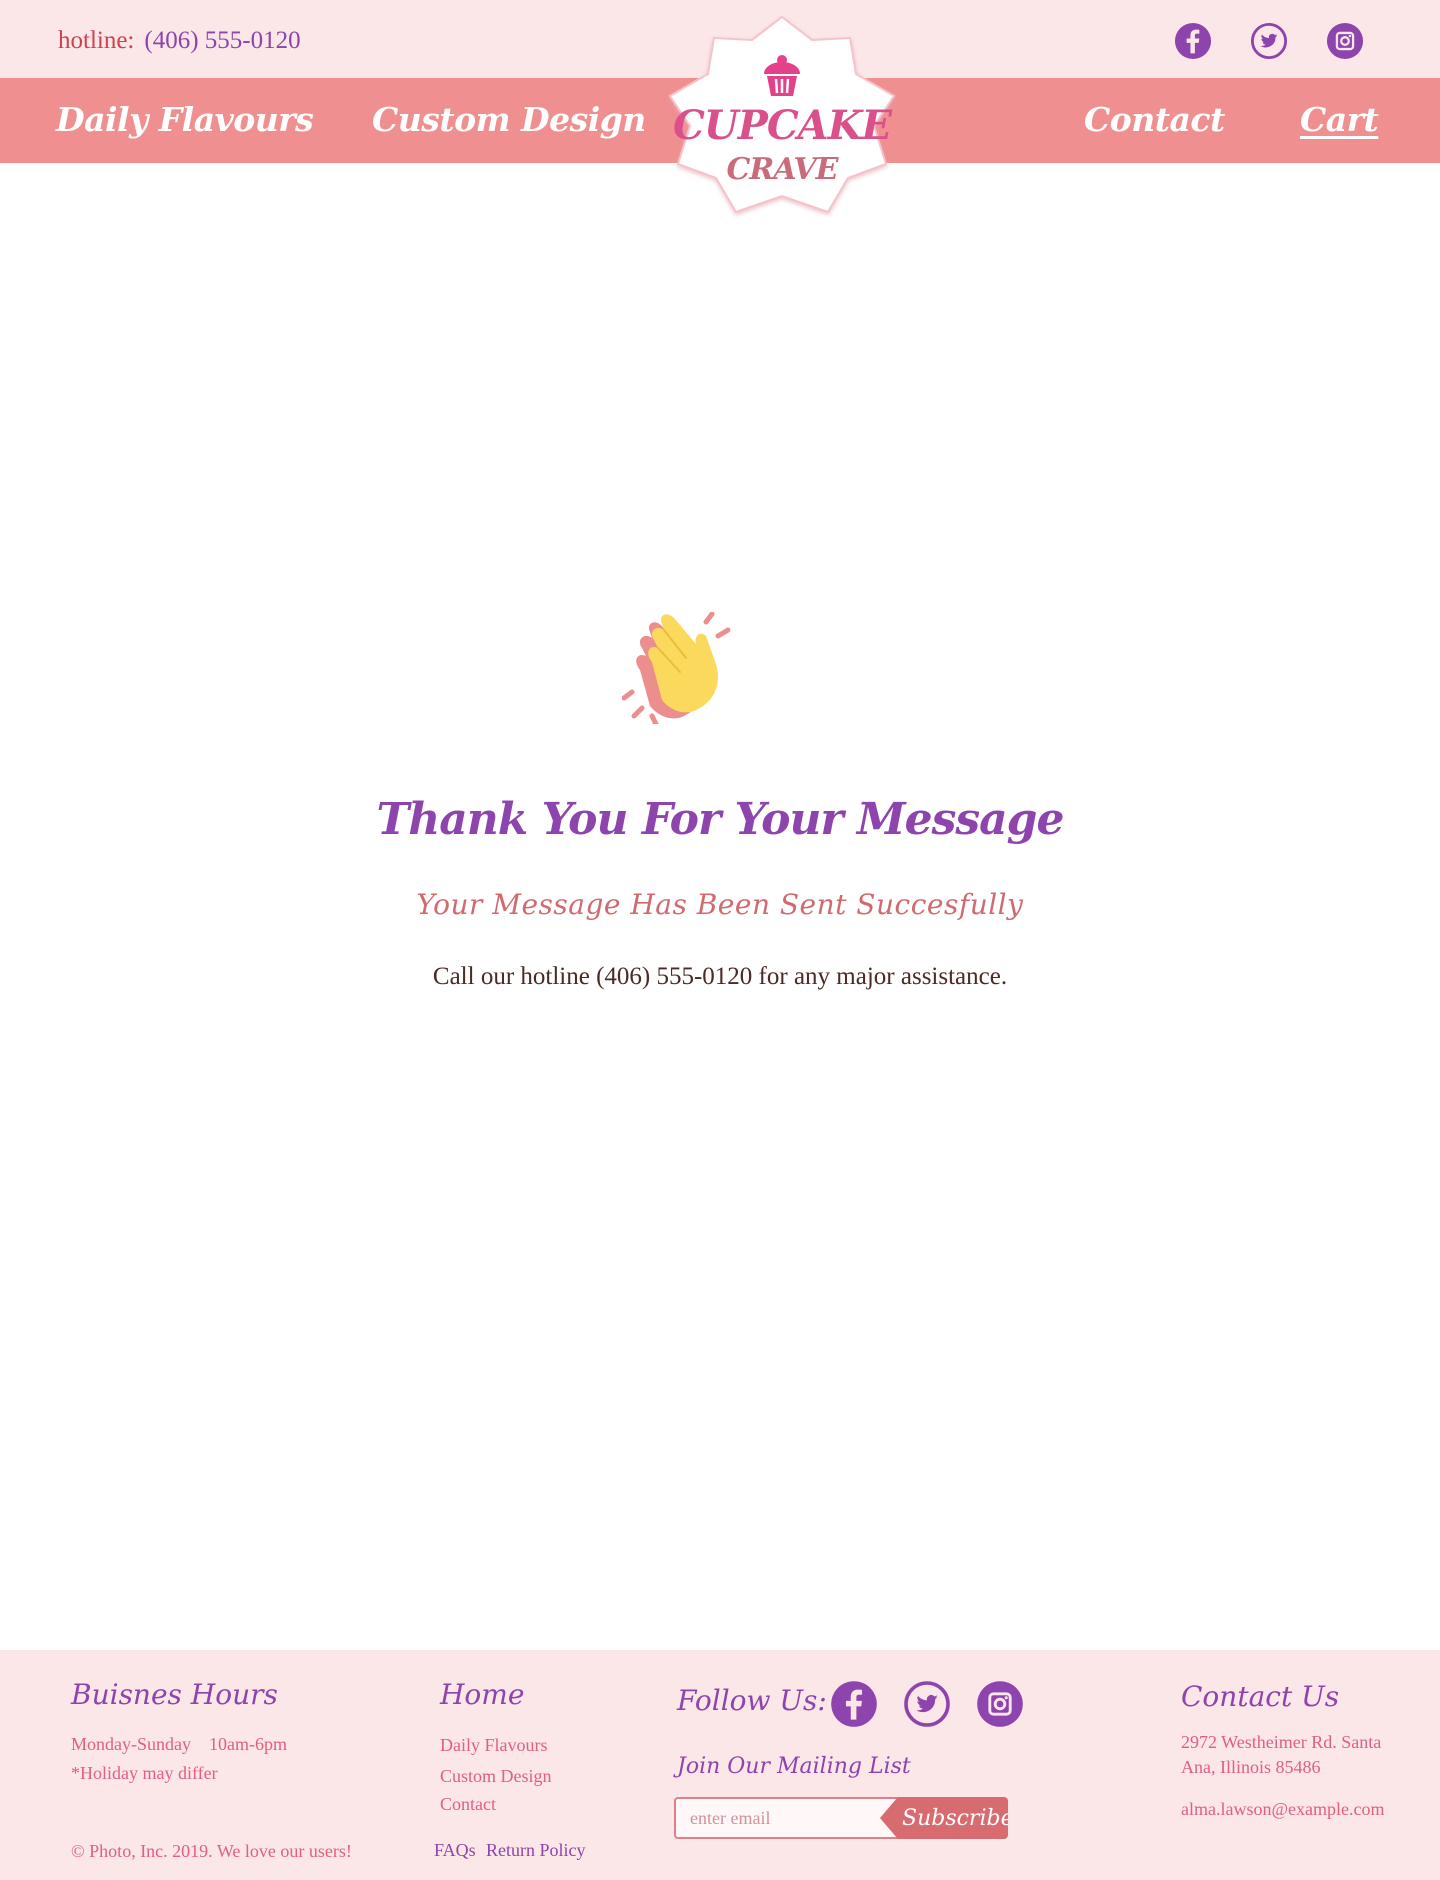 Image resolution: width=1440 pixels, height=1880 pixels. What do you see at coordinates (794, 1766) in the screenshot?
I see `footer-mailing-heading: Join Our Mailing List` at bounding box center [794, 1766].